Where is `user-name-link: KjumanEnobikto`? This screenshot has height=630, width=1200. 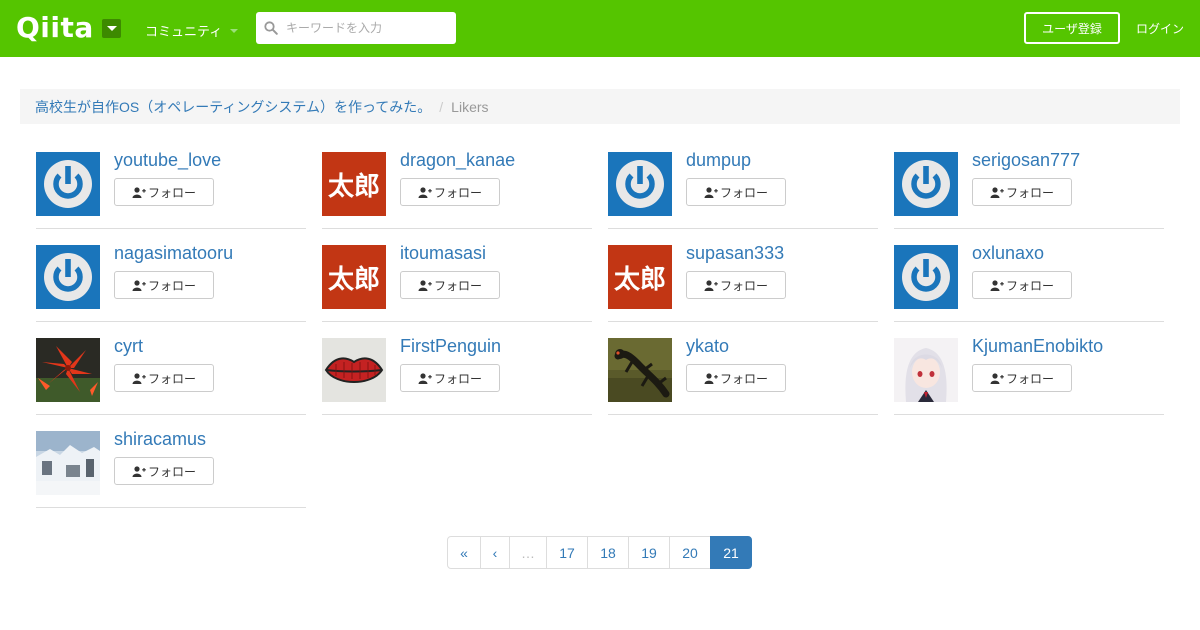 user-name-link: KjumanEnobikto is located at coordinates (1037, 346).